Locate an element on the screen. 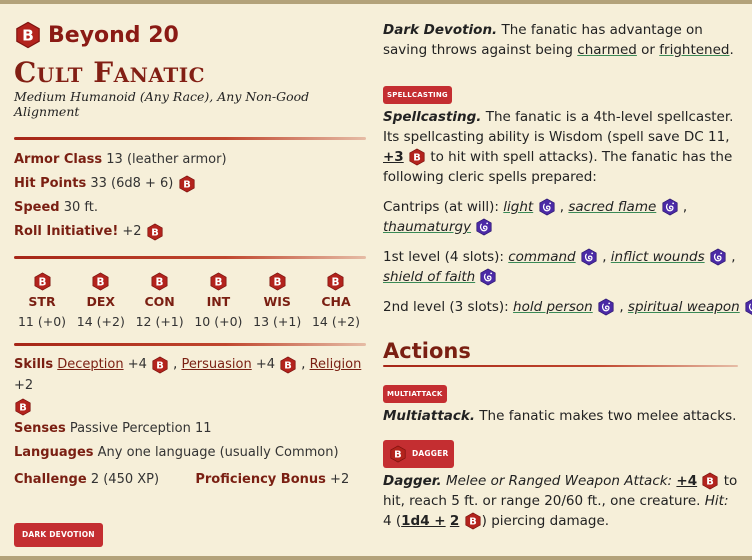  roll-spell-attack-dice-icon is located at coordinates (417, 157).